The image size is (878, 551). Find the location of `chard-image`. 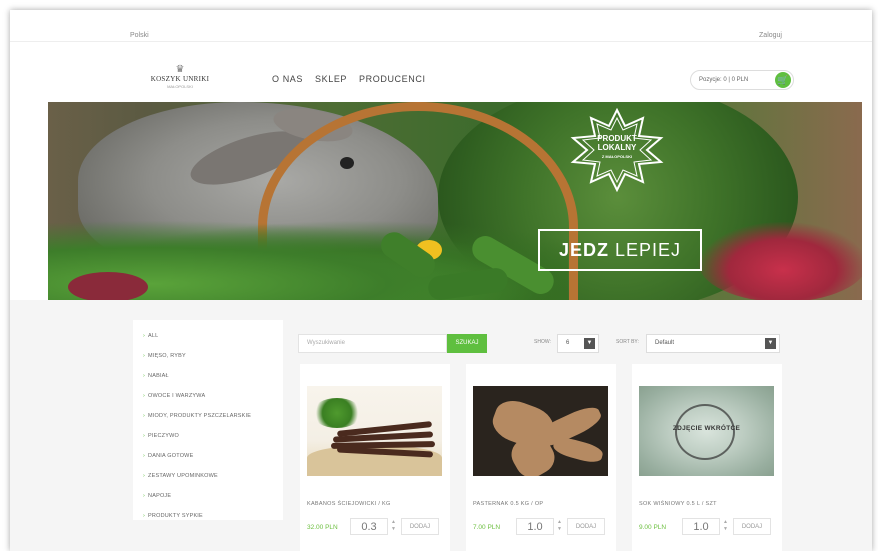

chard-image is located at coordinates (780, 261).